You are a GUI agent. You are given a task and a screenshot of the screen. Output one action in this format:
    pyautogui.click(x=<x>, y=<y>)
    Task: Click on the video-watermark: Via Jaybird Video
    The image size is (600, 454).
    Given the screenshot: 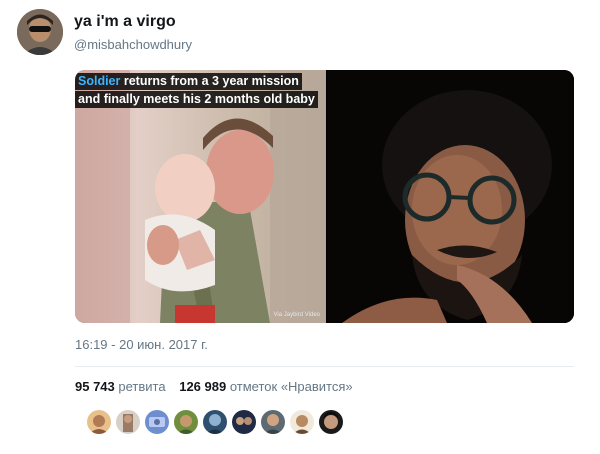 What is the action you would take?
    pyautogui.click(x=296, y=315)
    